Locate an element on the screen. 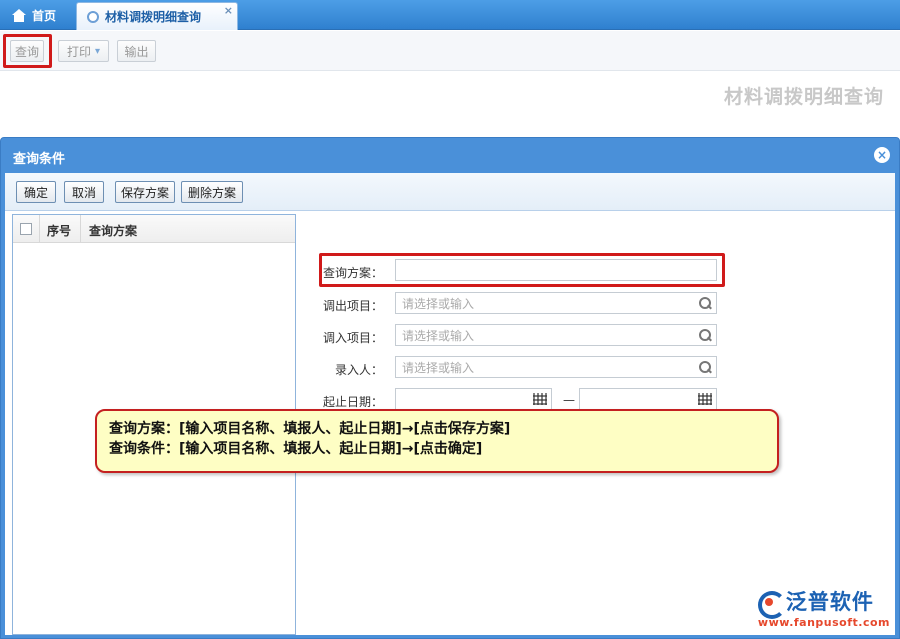 The height and width of the screenshot is (639, 900). logo-name: 泛普软件 is located at coordinates (829, 602).